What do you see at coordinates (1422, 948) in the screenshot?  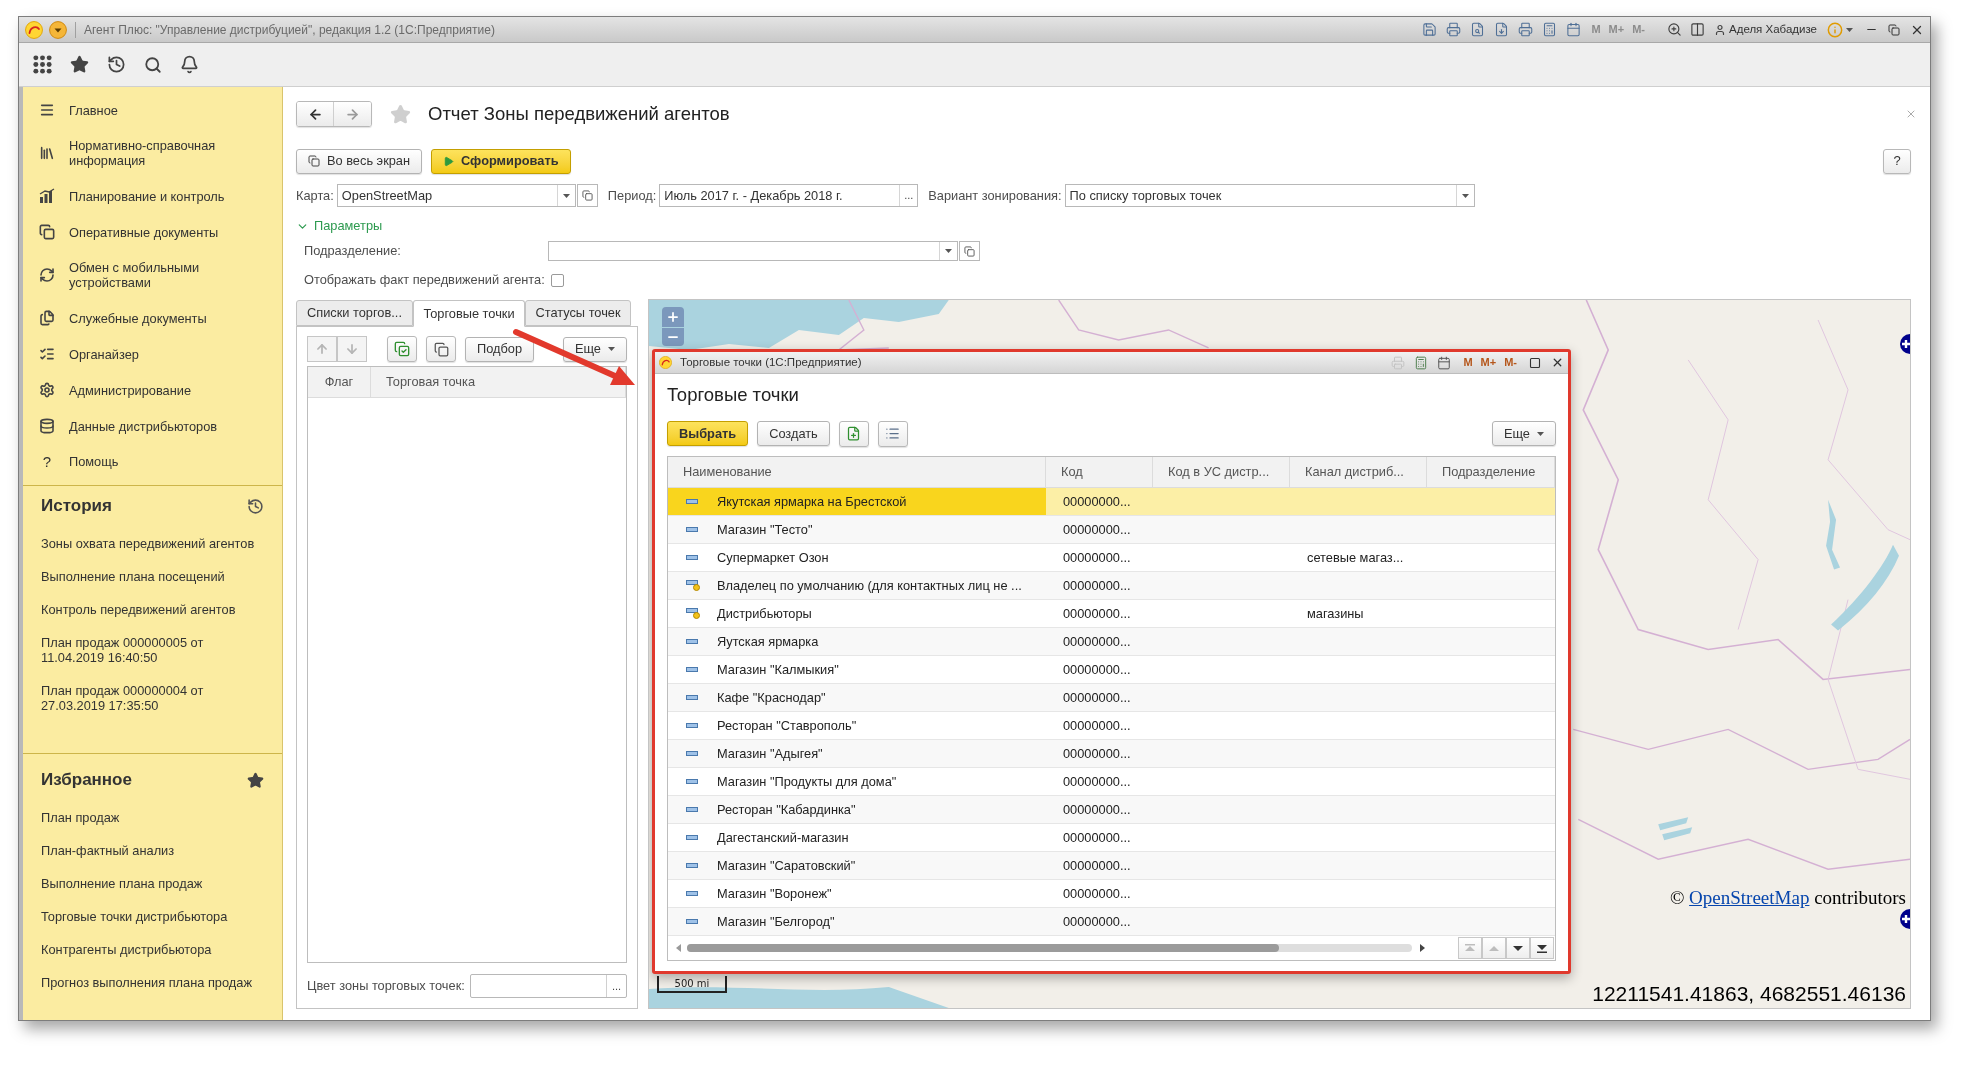 I see `scroll-right-icon` at bounding box center [1422, 948].